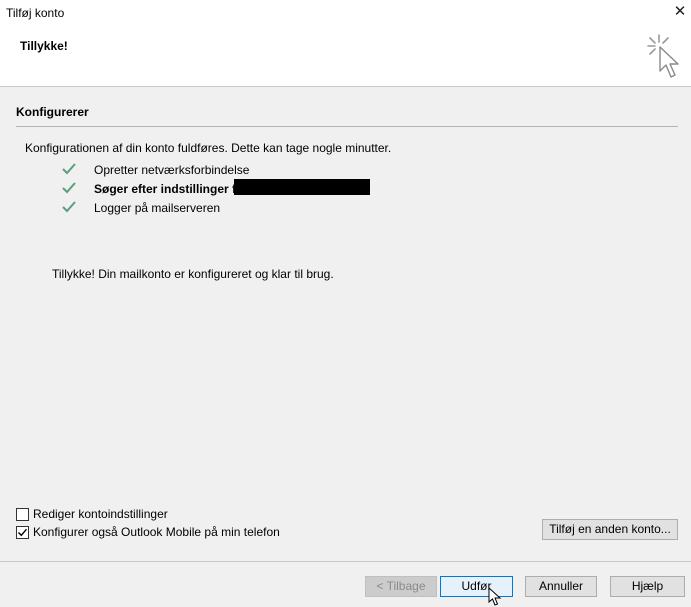 Image resolution: width=691 pixels, height=607 pixels. Describe the element at coordinates (302, 187) in the screenshot. I see `redacted-account` at that location.